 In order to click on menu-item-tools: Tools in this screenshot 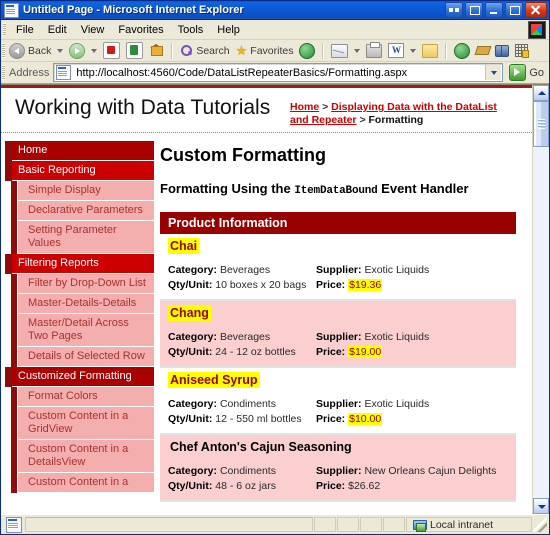, I will do `click(191, 30)`.